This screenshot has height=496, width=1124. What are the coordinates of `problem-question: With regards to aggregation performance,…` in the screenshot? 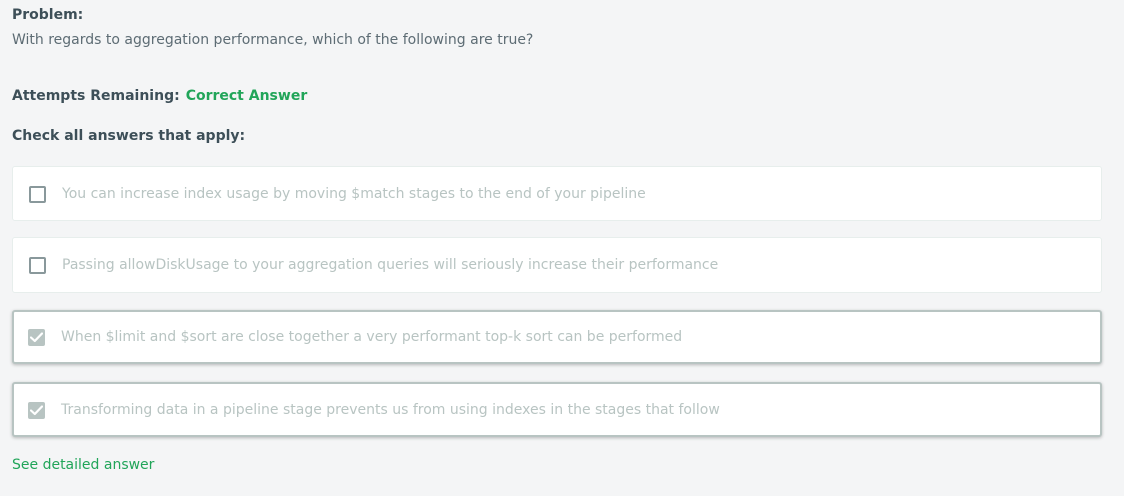 It's located at (273, 40).